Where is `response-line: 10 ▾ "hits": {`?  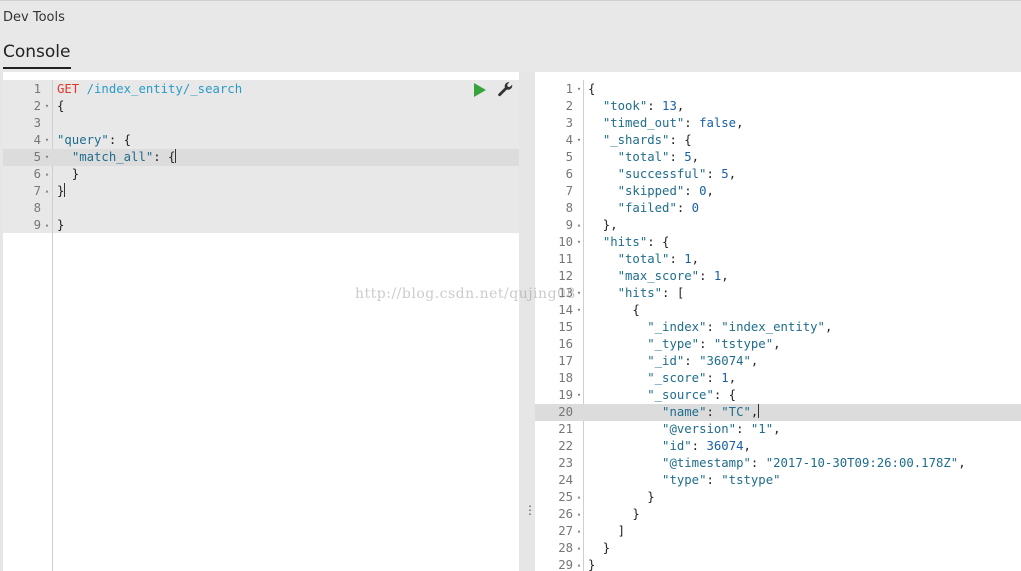
response-line: 10 ▾ "hits": { is located at coordinates (778, 242).